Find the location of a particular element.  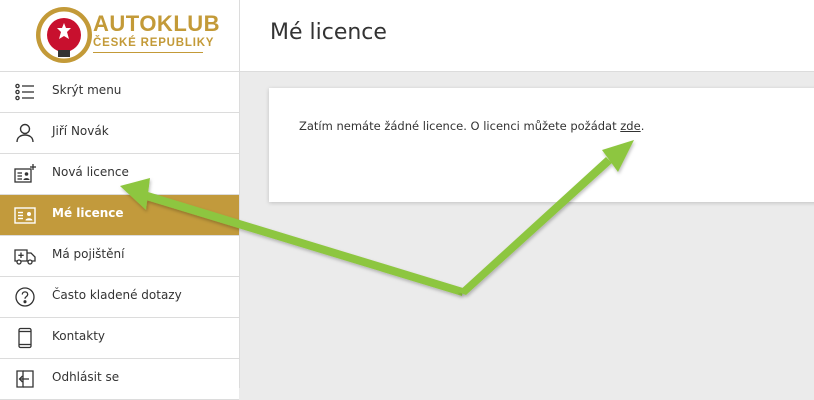

phone-icon is located at coordinates (25, 338).